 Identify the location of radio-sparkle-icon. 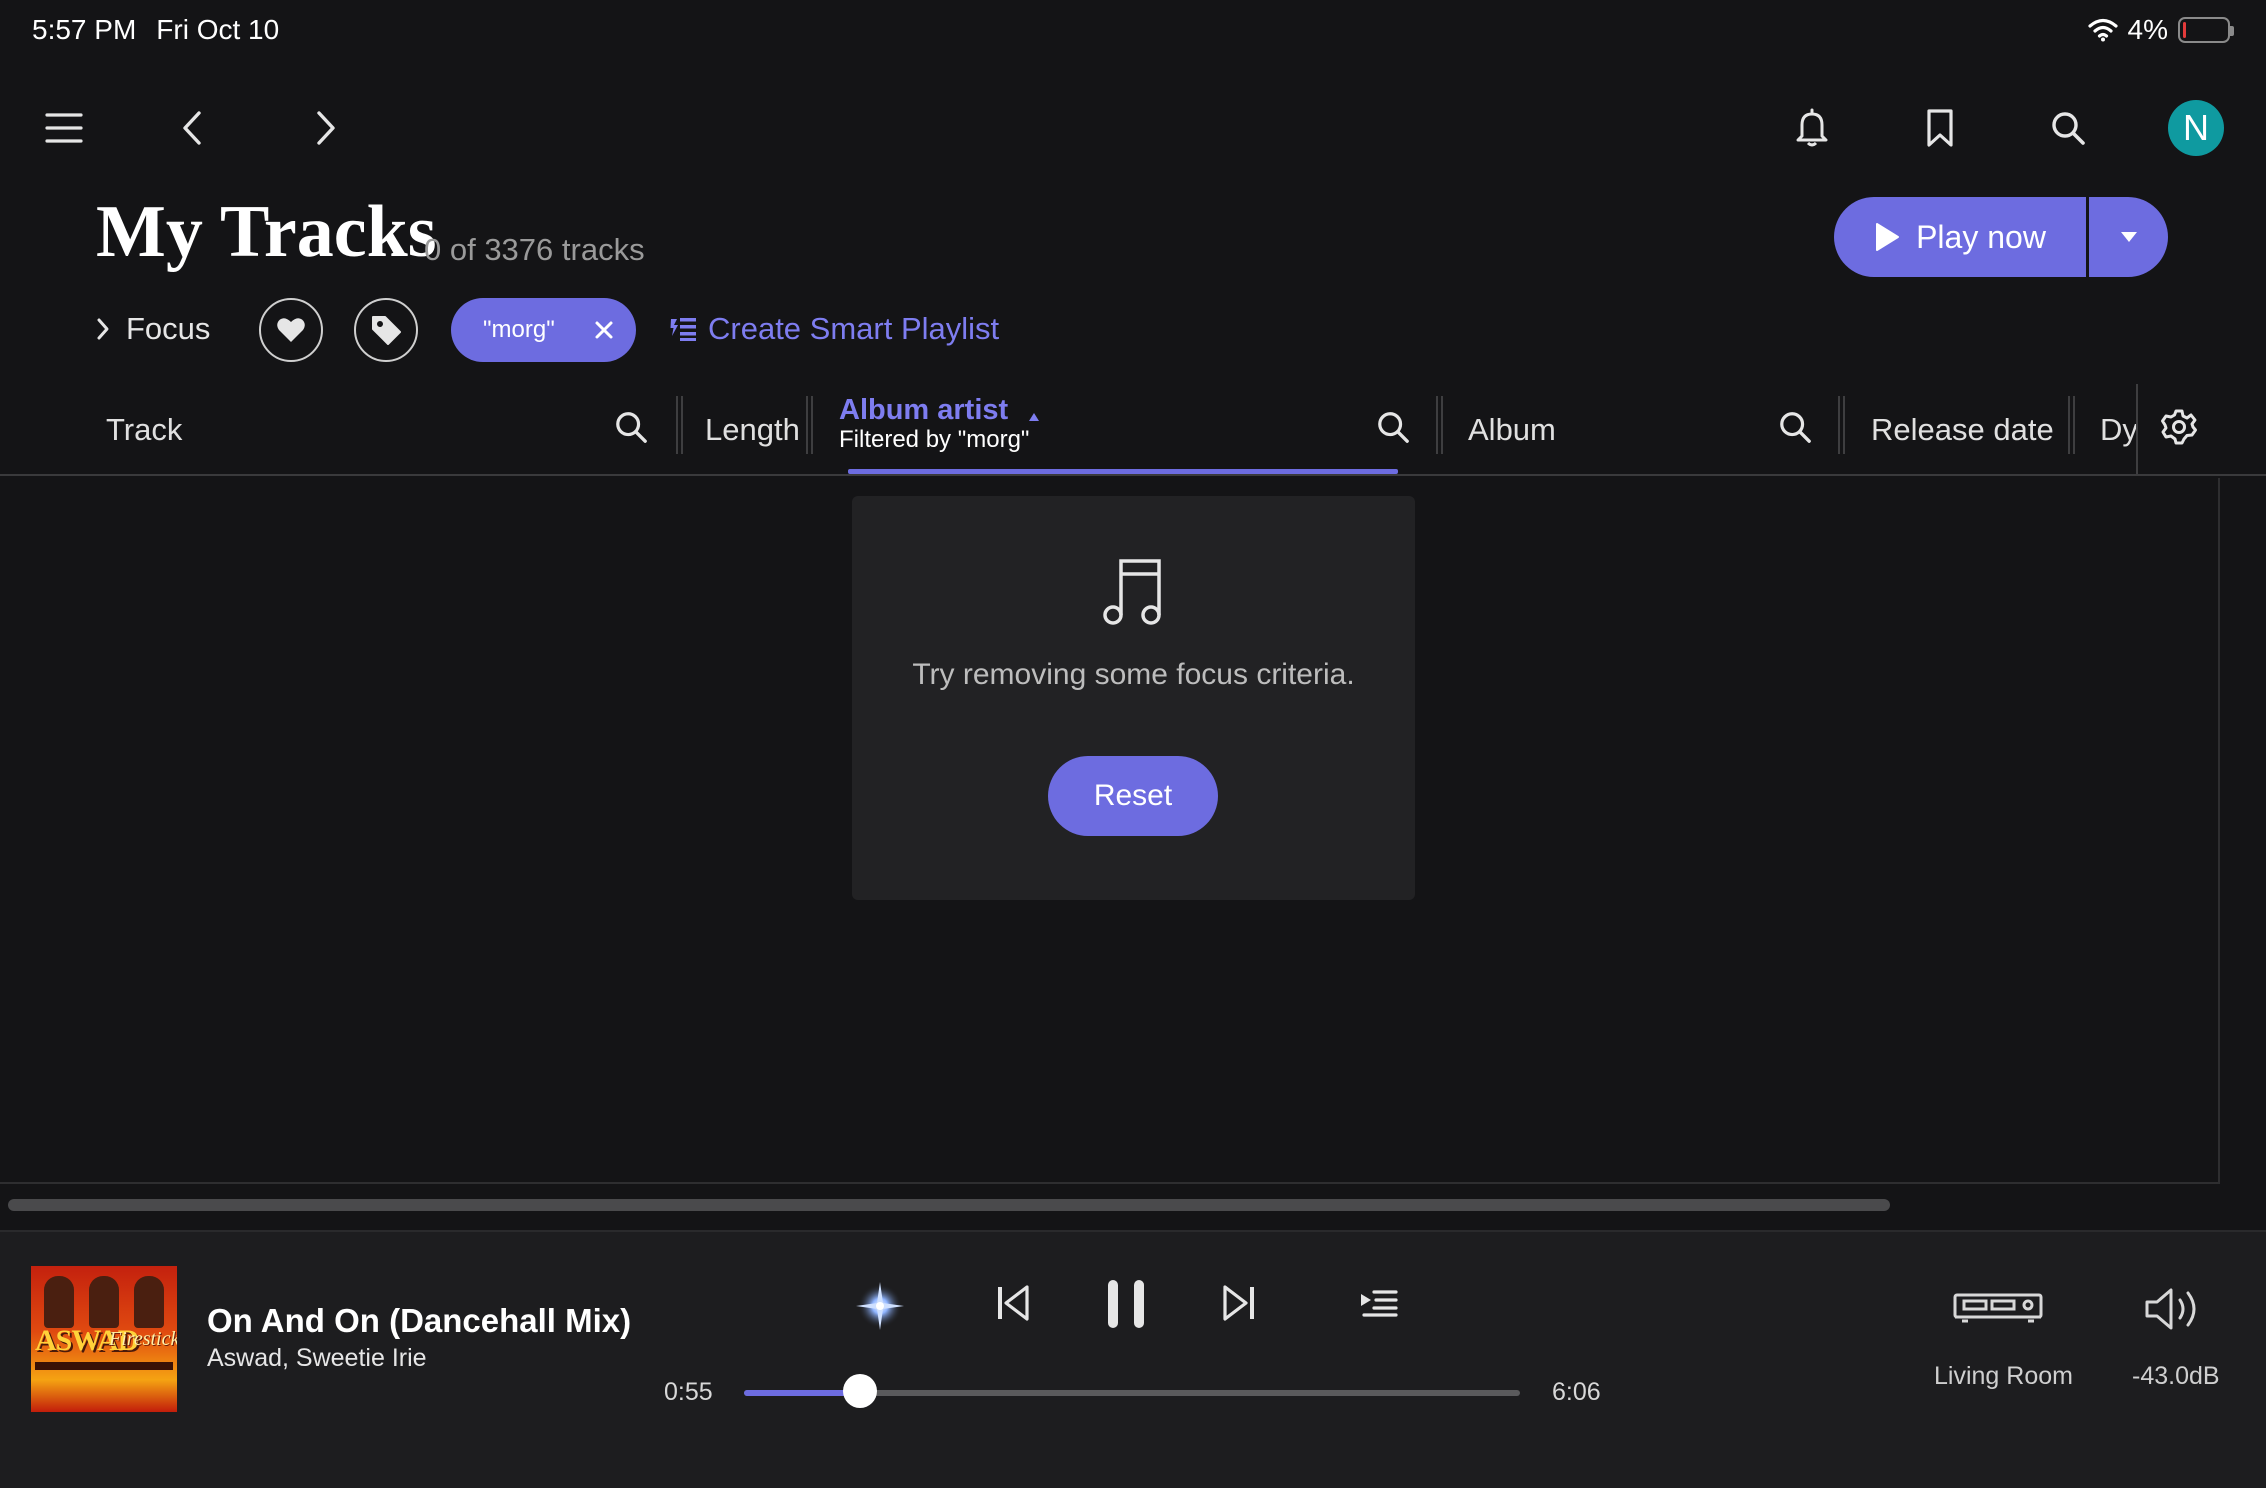
(880, 1306).